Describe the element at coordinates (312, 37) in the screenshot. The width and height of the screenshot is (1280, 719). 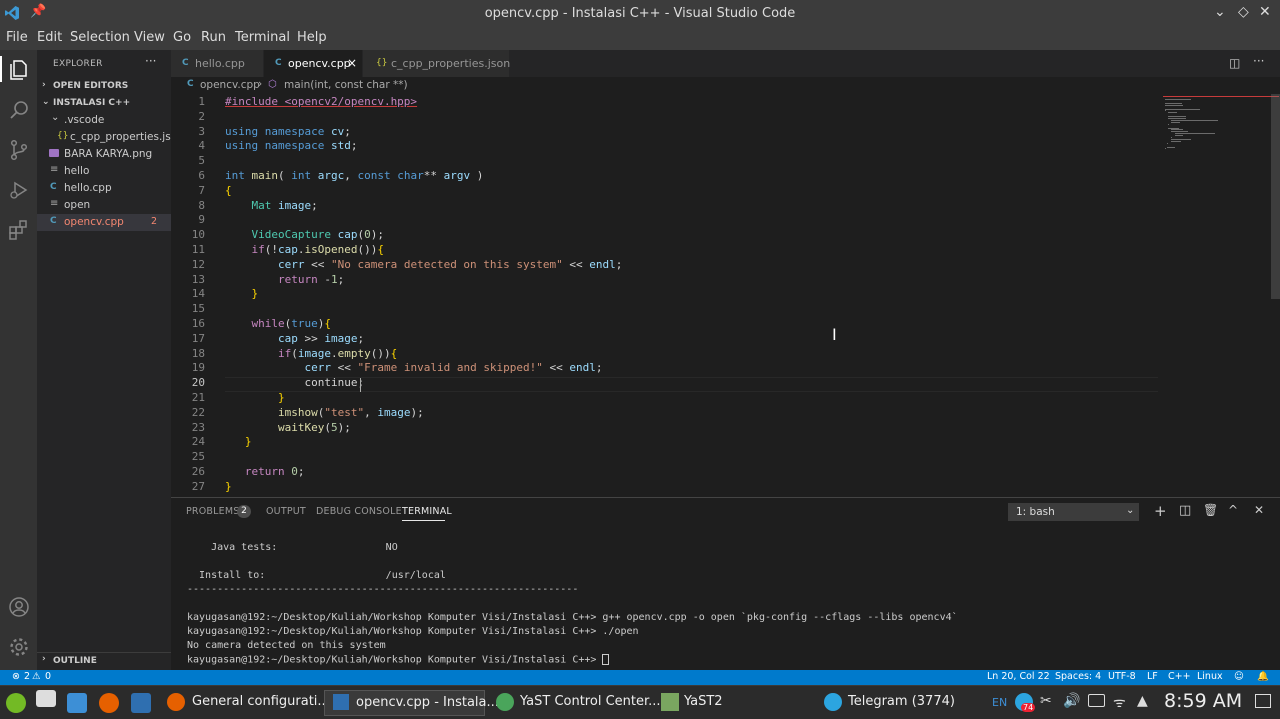
I see `menu-help: Help` at that location.